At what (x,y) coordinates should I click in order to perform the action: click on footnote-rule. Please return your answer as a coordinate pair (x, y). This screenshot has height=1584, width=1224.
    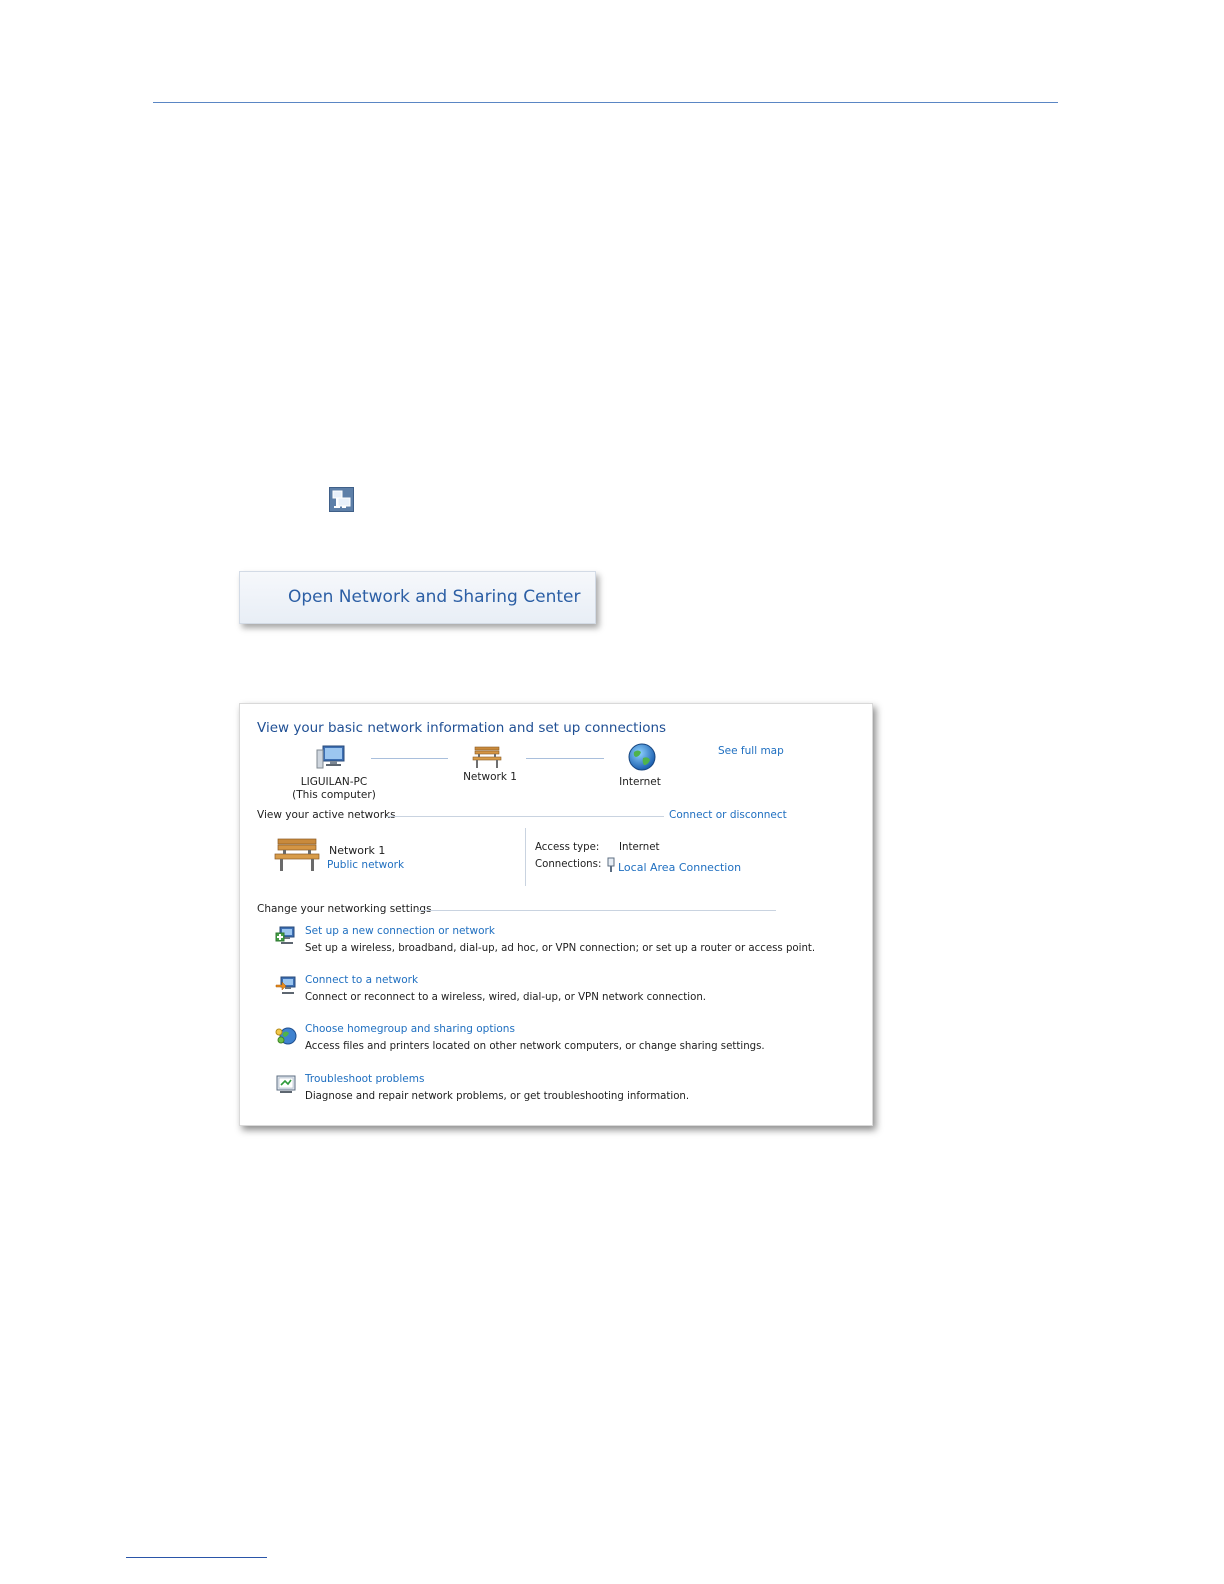
    Looking at the image, I should click on (196, 1557).